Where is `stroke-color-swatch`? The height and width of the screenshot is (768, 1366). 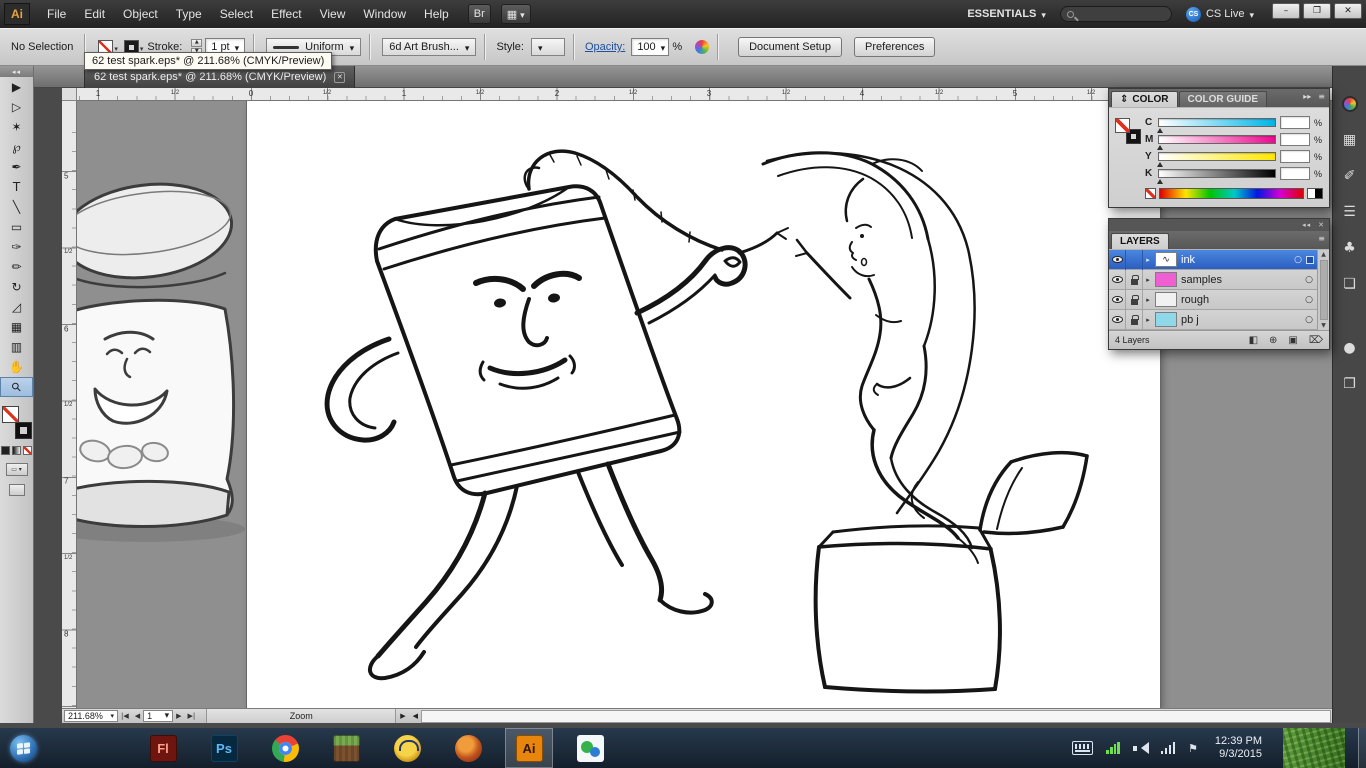 stroke-color-swatch is located at coordinates (23, 430).